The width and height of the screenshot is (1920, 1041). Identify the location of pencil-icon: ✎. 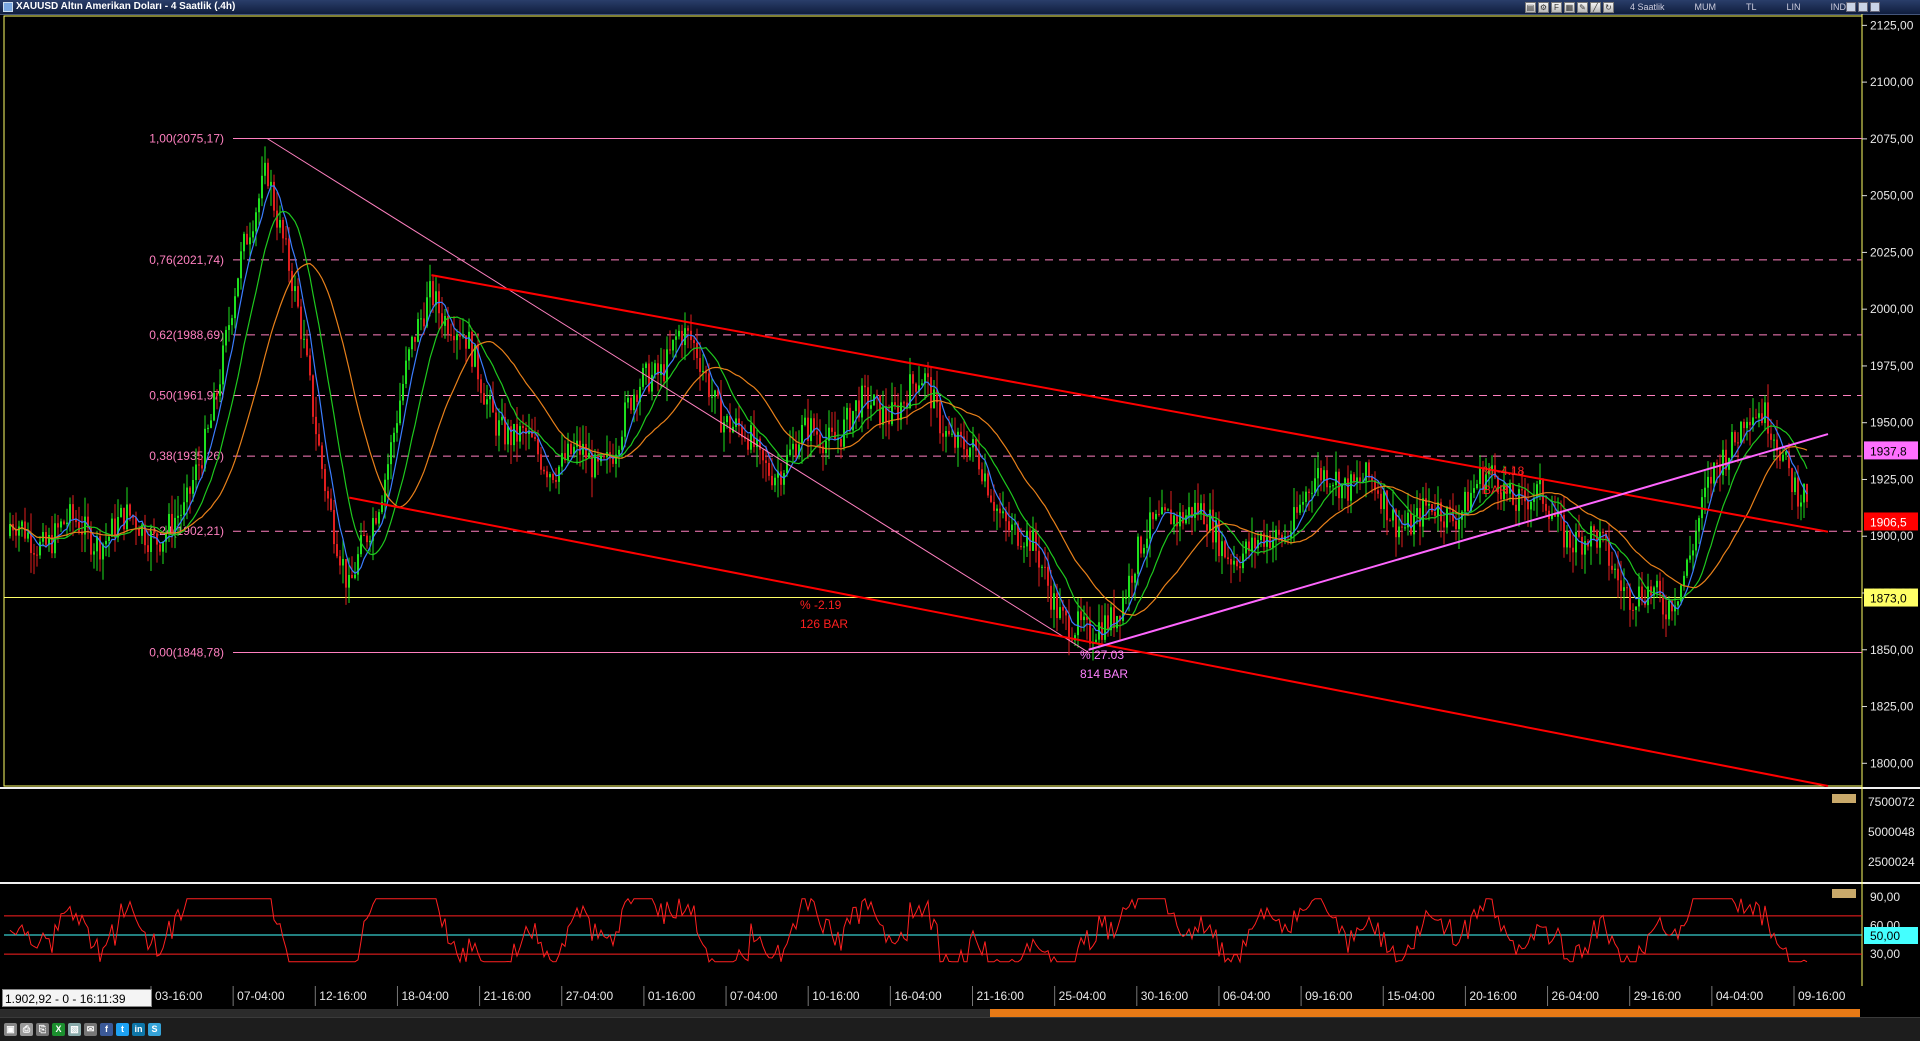
(1582, 7).